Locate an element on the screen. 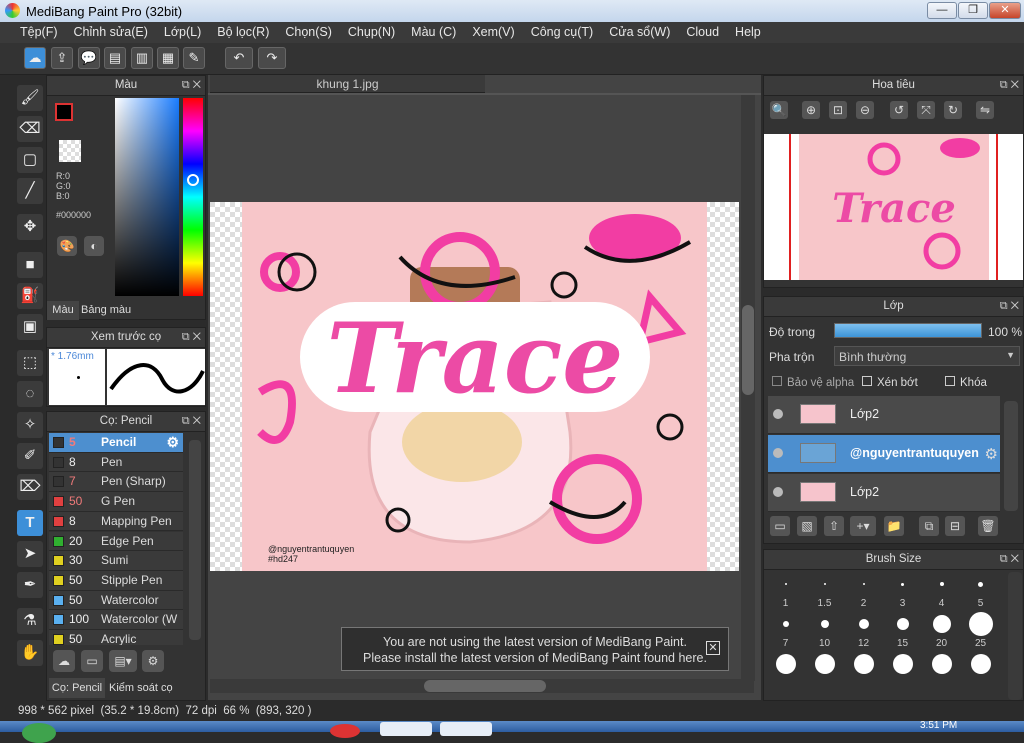 This screenshot has width=1024, height=743. menu-snap: Chụp(N) is located at coordinates (371, 32).